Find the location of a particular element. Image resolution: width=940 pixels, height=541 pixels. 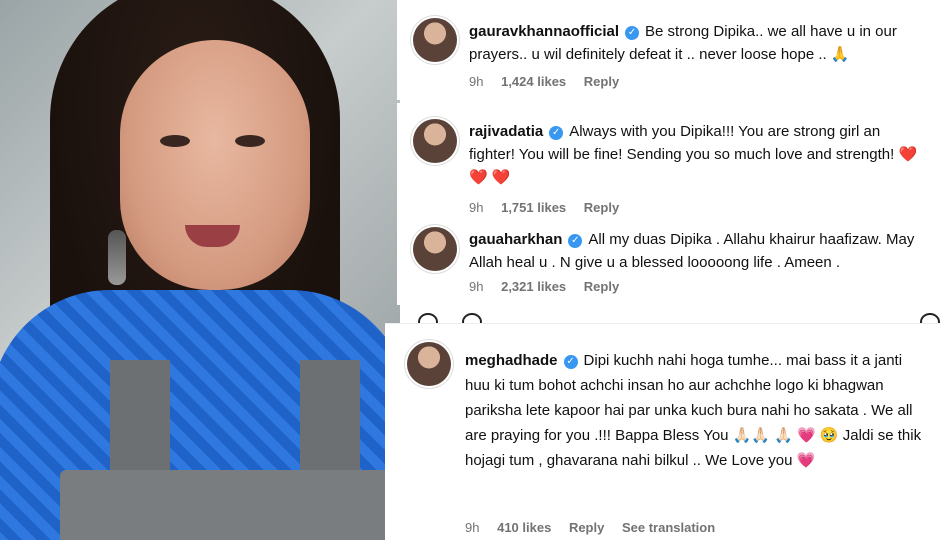

photo-eye-right is located at coordinates (250, 141).